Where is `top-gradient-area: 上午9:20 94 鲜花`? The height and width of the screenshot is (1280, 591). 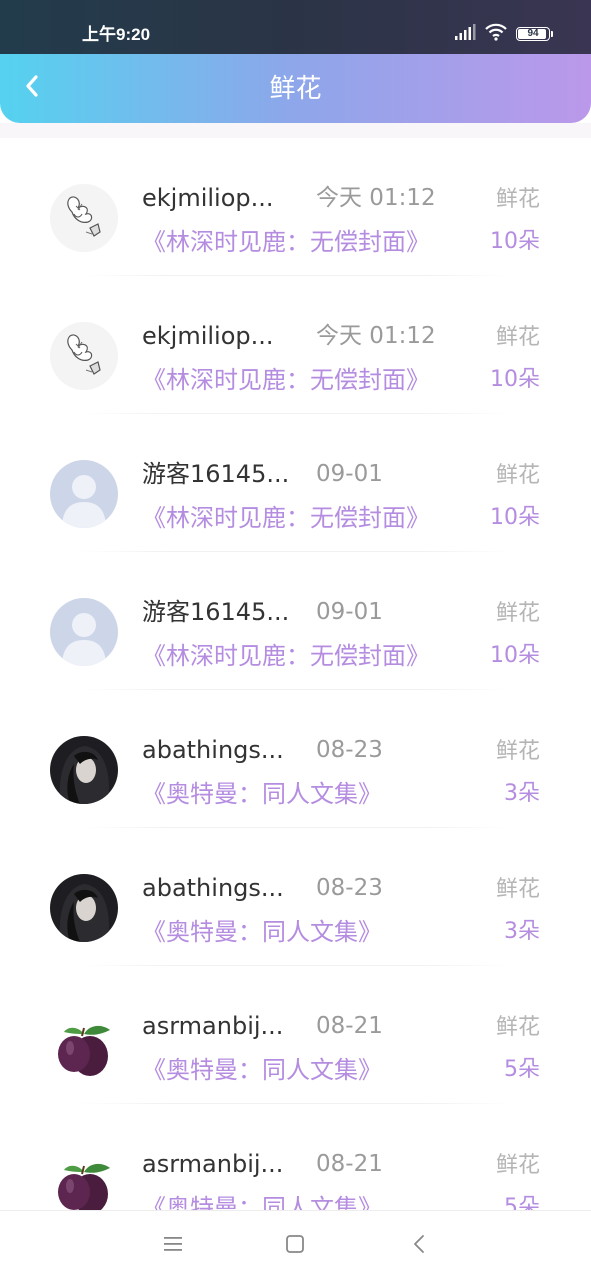 top-gradient-area: 上午9:20 94 鲜花 is located at coordinates (295, 61).